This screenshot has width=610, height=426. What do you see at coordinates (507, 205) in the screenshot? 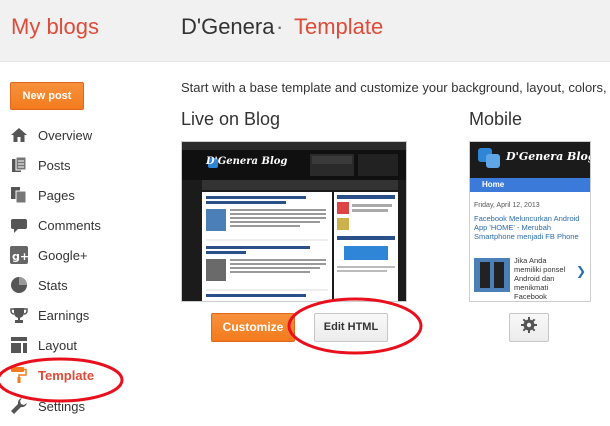
I see `mobile-preview-date: Friday, April 12, 2013` at bounding box center [507, 205].